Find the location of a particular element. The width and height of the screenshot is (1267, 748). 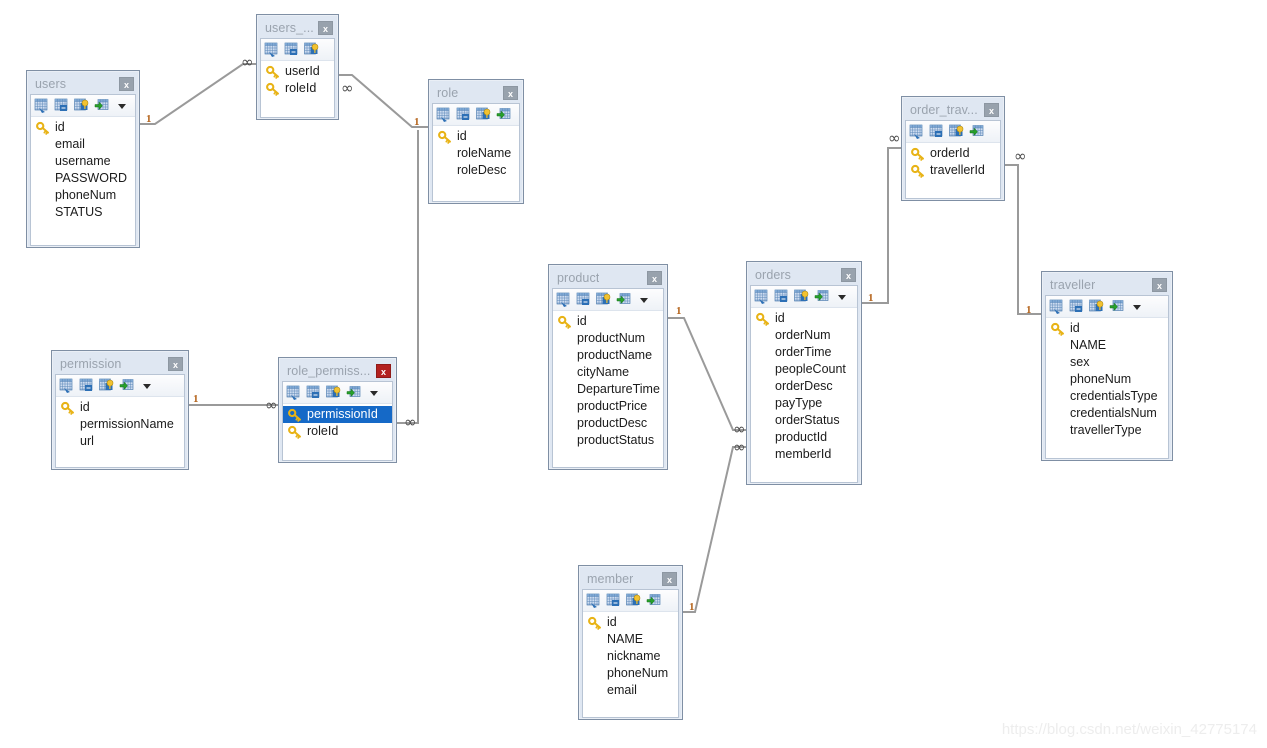

entity-table-role: role x id roleName roleDesc is located at coordinates (476, 141).